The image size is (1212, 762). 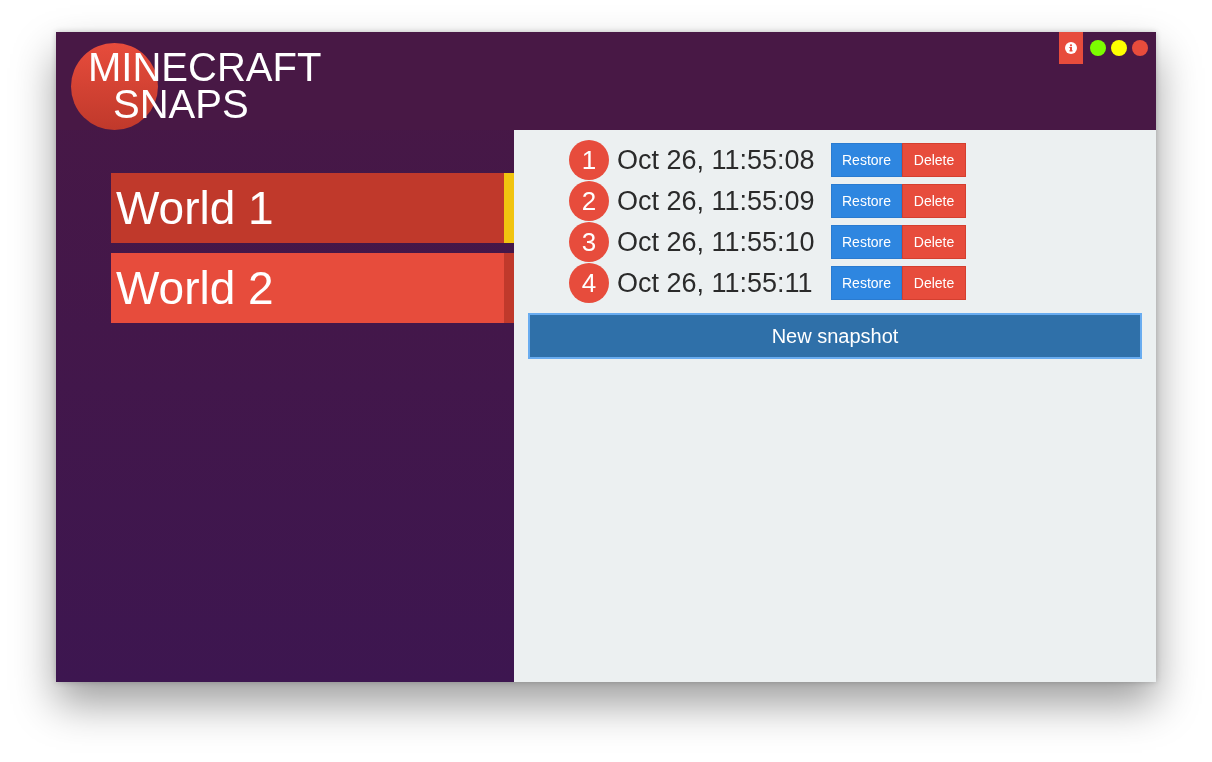 What do you see at coordinates (715, 283) in the screenshot?
I see `snapshot-time: Oct 26, 11:55:11` at bounding box center [715, 283].